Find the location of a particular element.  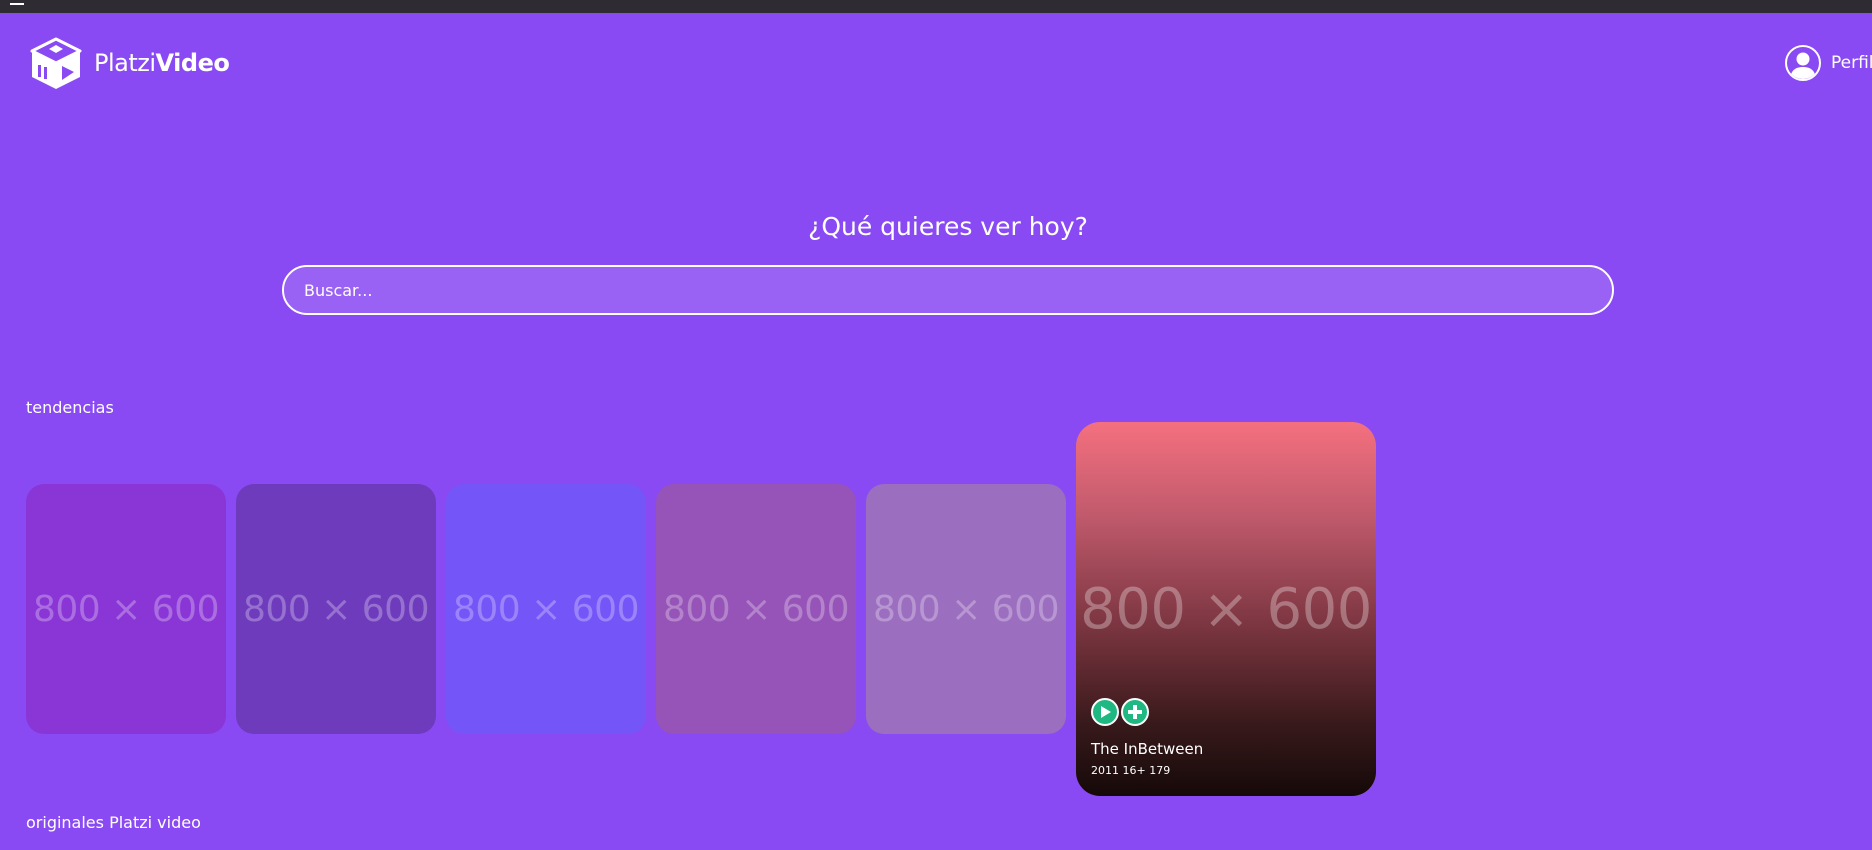

menu-icon is located at coordinates (17, 2).